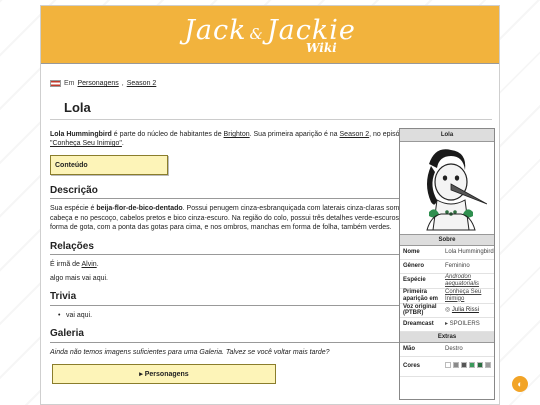 This screenshot has width=540, height=405. What do you see at coordinates (98, 83) in the screenshot?
I see `category-link-personagens: Personagens` at bounding box center [98, 83].